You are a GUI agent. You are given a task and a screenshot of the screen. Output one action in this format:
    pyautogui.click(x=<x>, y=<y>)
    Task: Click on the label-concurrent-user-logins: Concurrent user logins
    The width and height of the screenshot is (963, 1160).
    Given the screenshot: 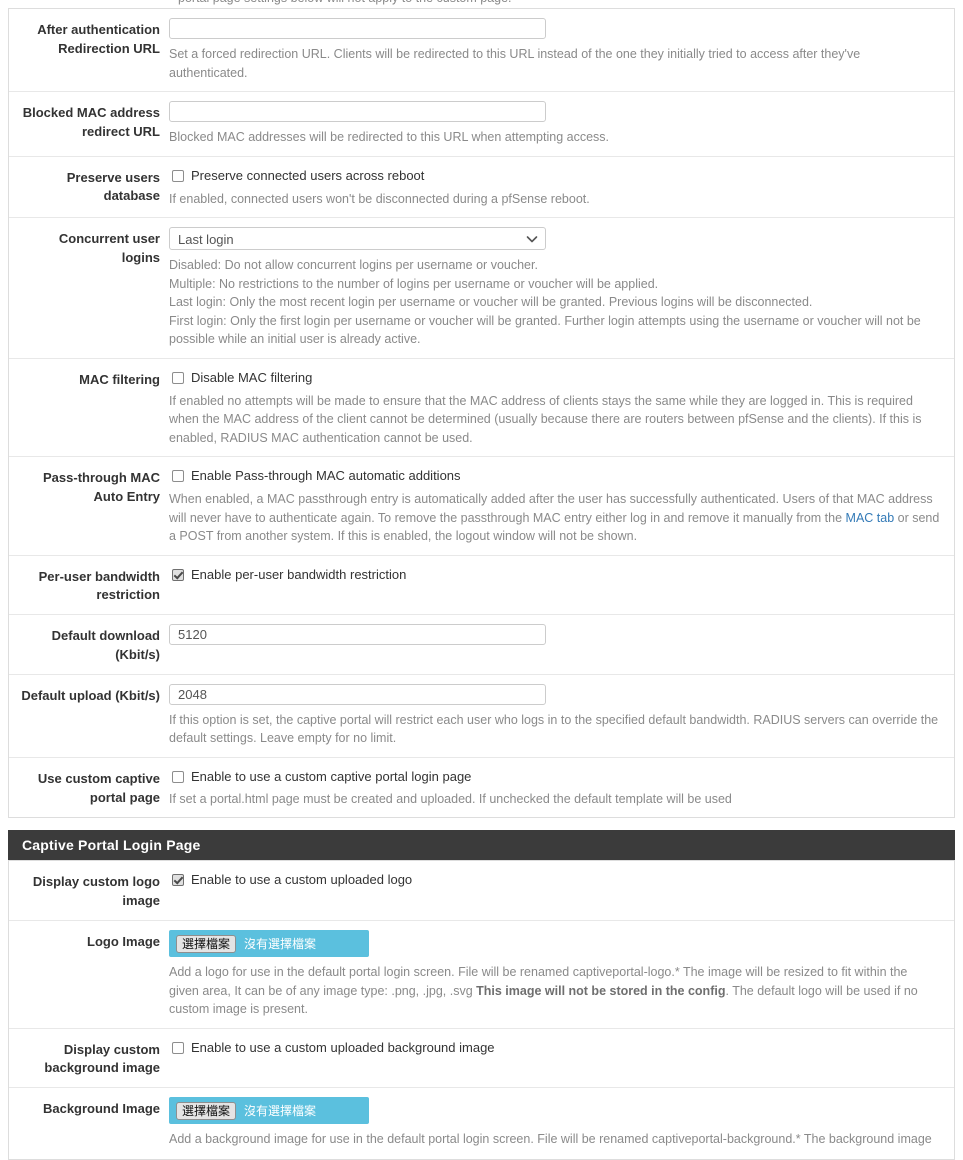 What is the action you would take?
    pyautogui.click(x=109, y=248)
    